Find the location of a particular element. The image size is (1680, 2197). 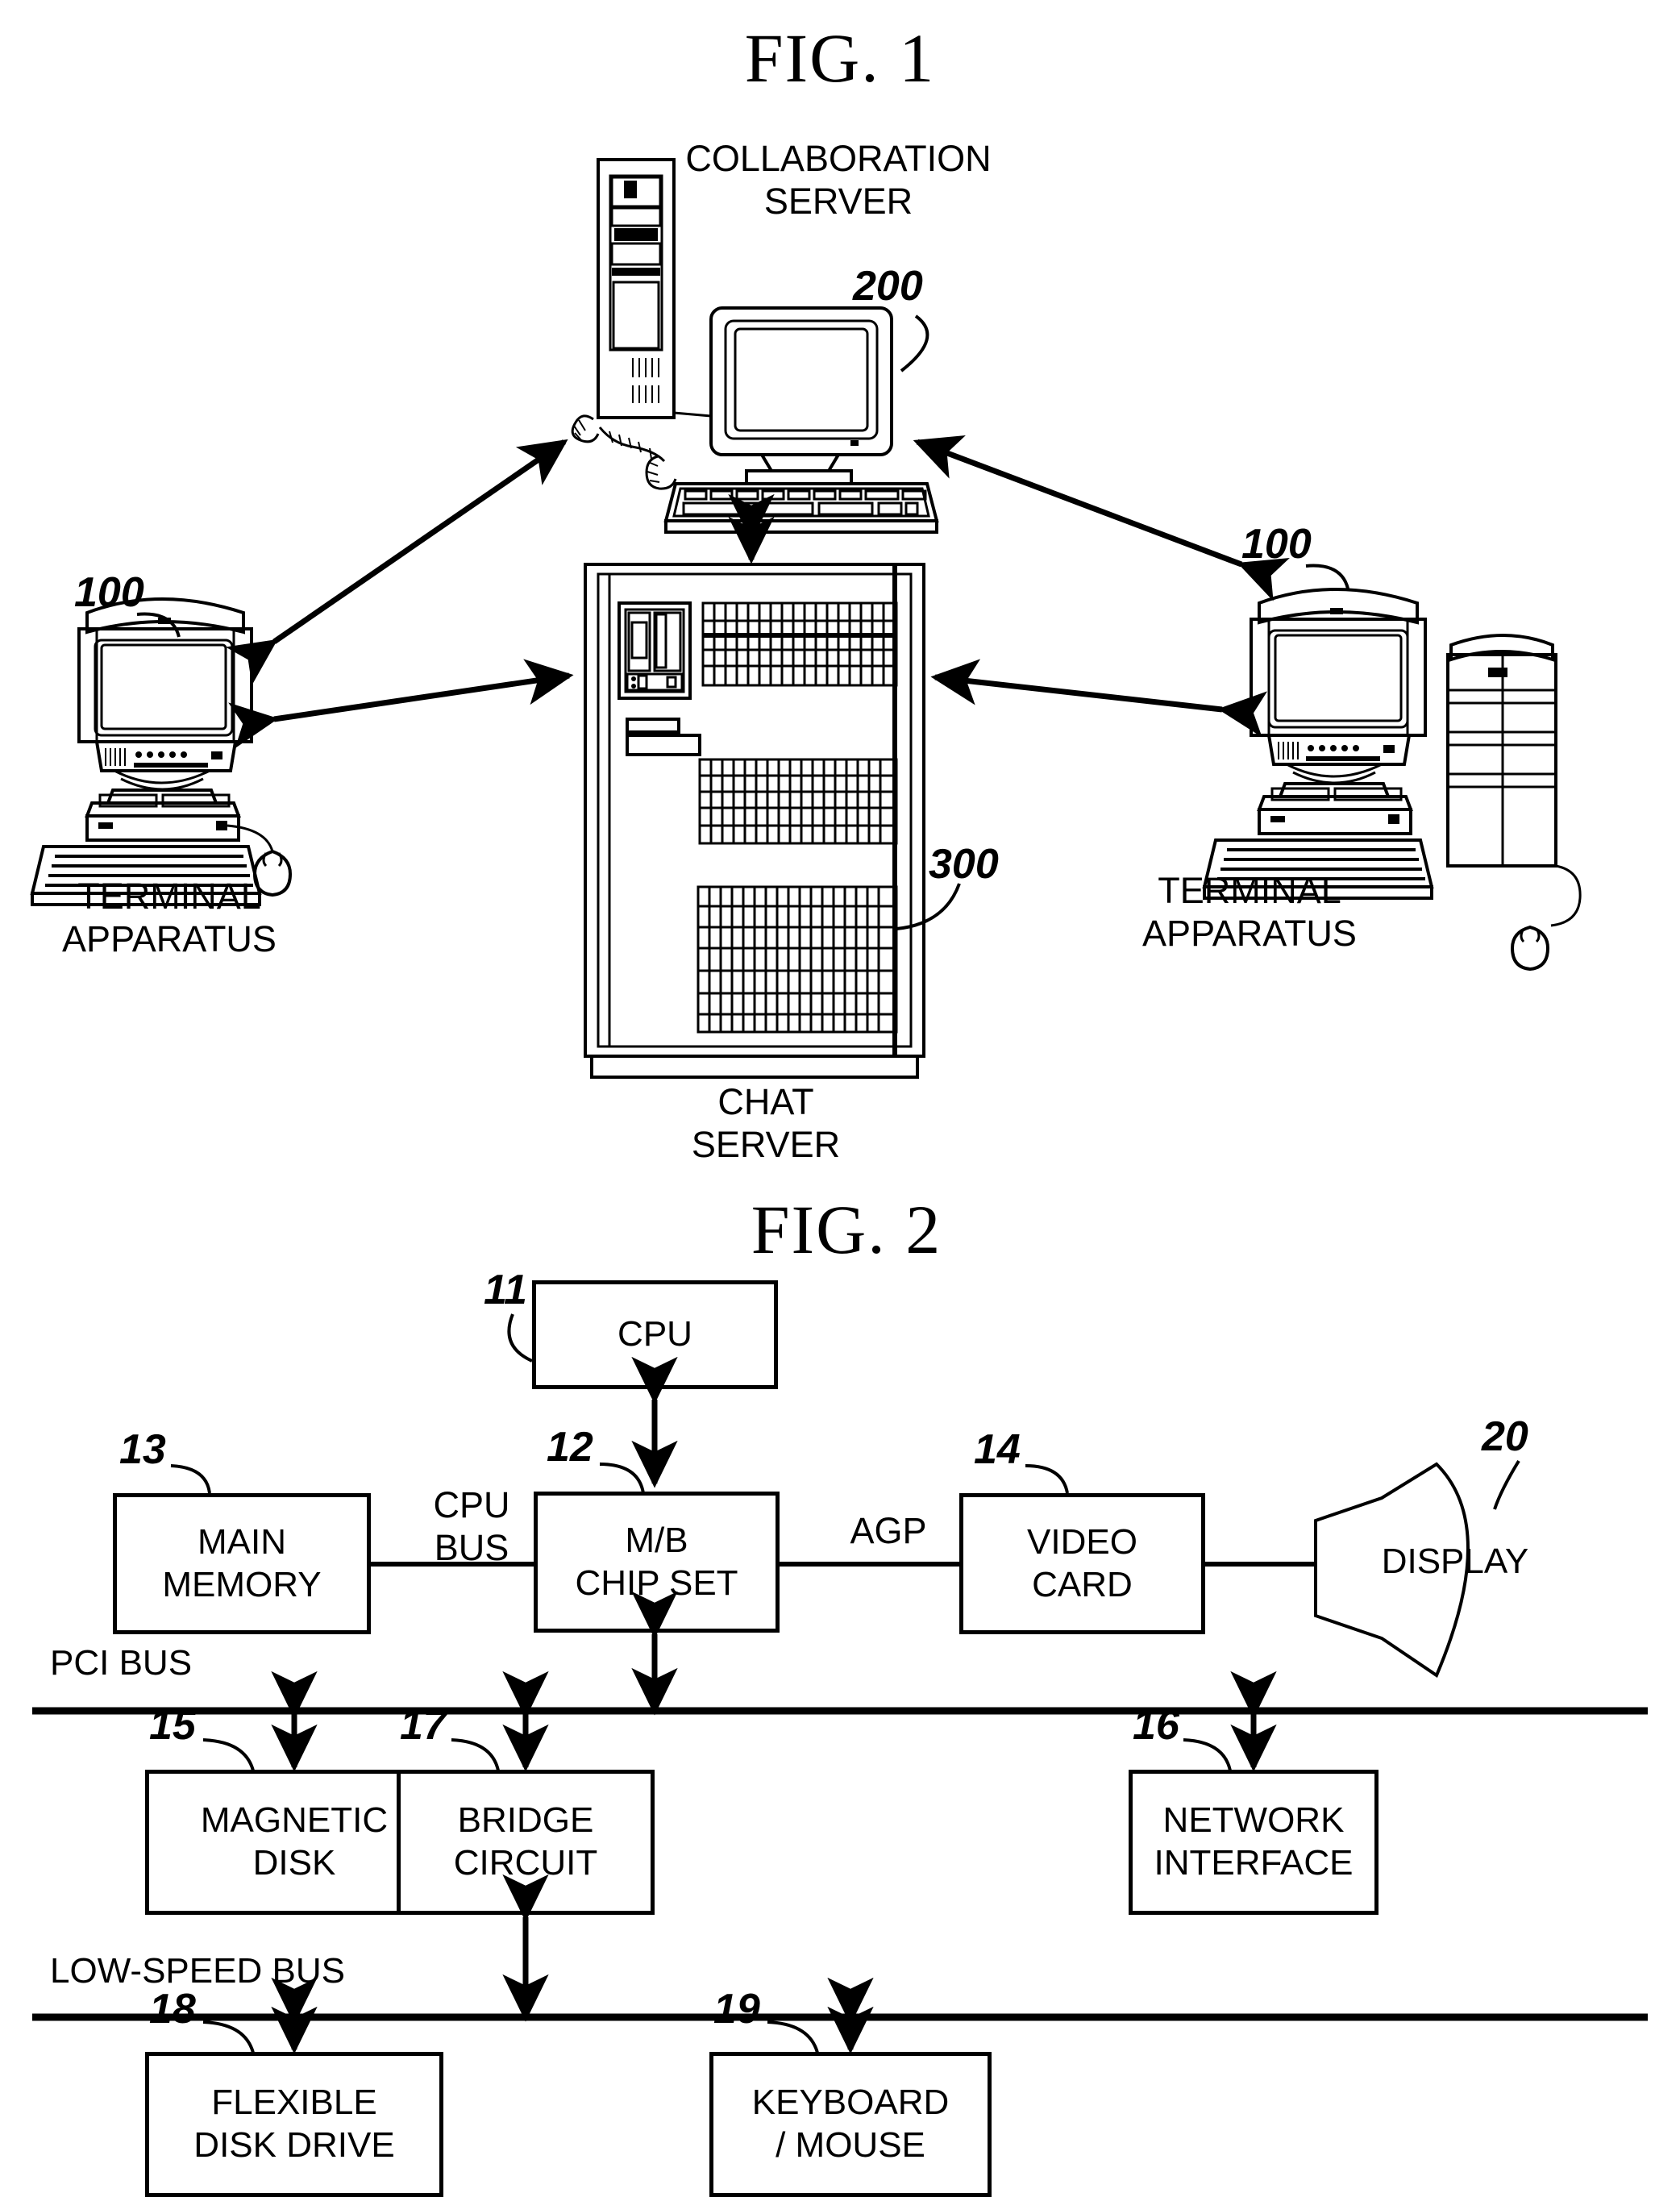

refnum-keyboard-mouse: 19 is located at coordinates (736, 2010).